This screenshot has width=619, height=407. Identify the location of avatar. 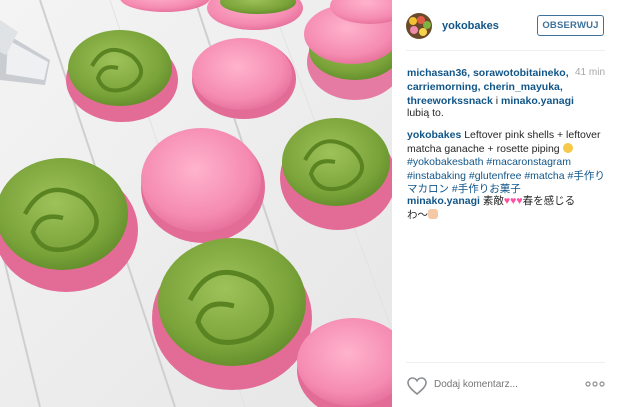
(419, 26).